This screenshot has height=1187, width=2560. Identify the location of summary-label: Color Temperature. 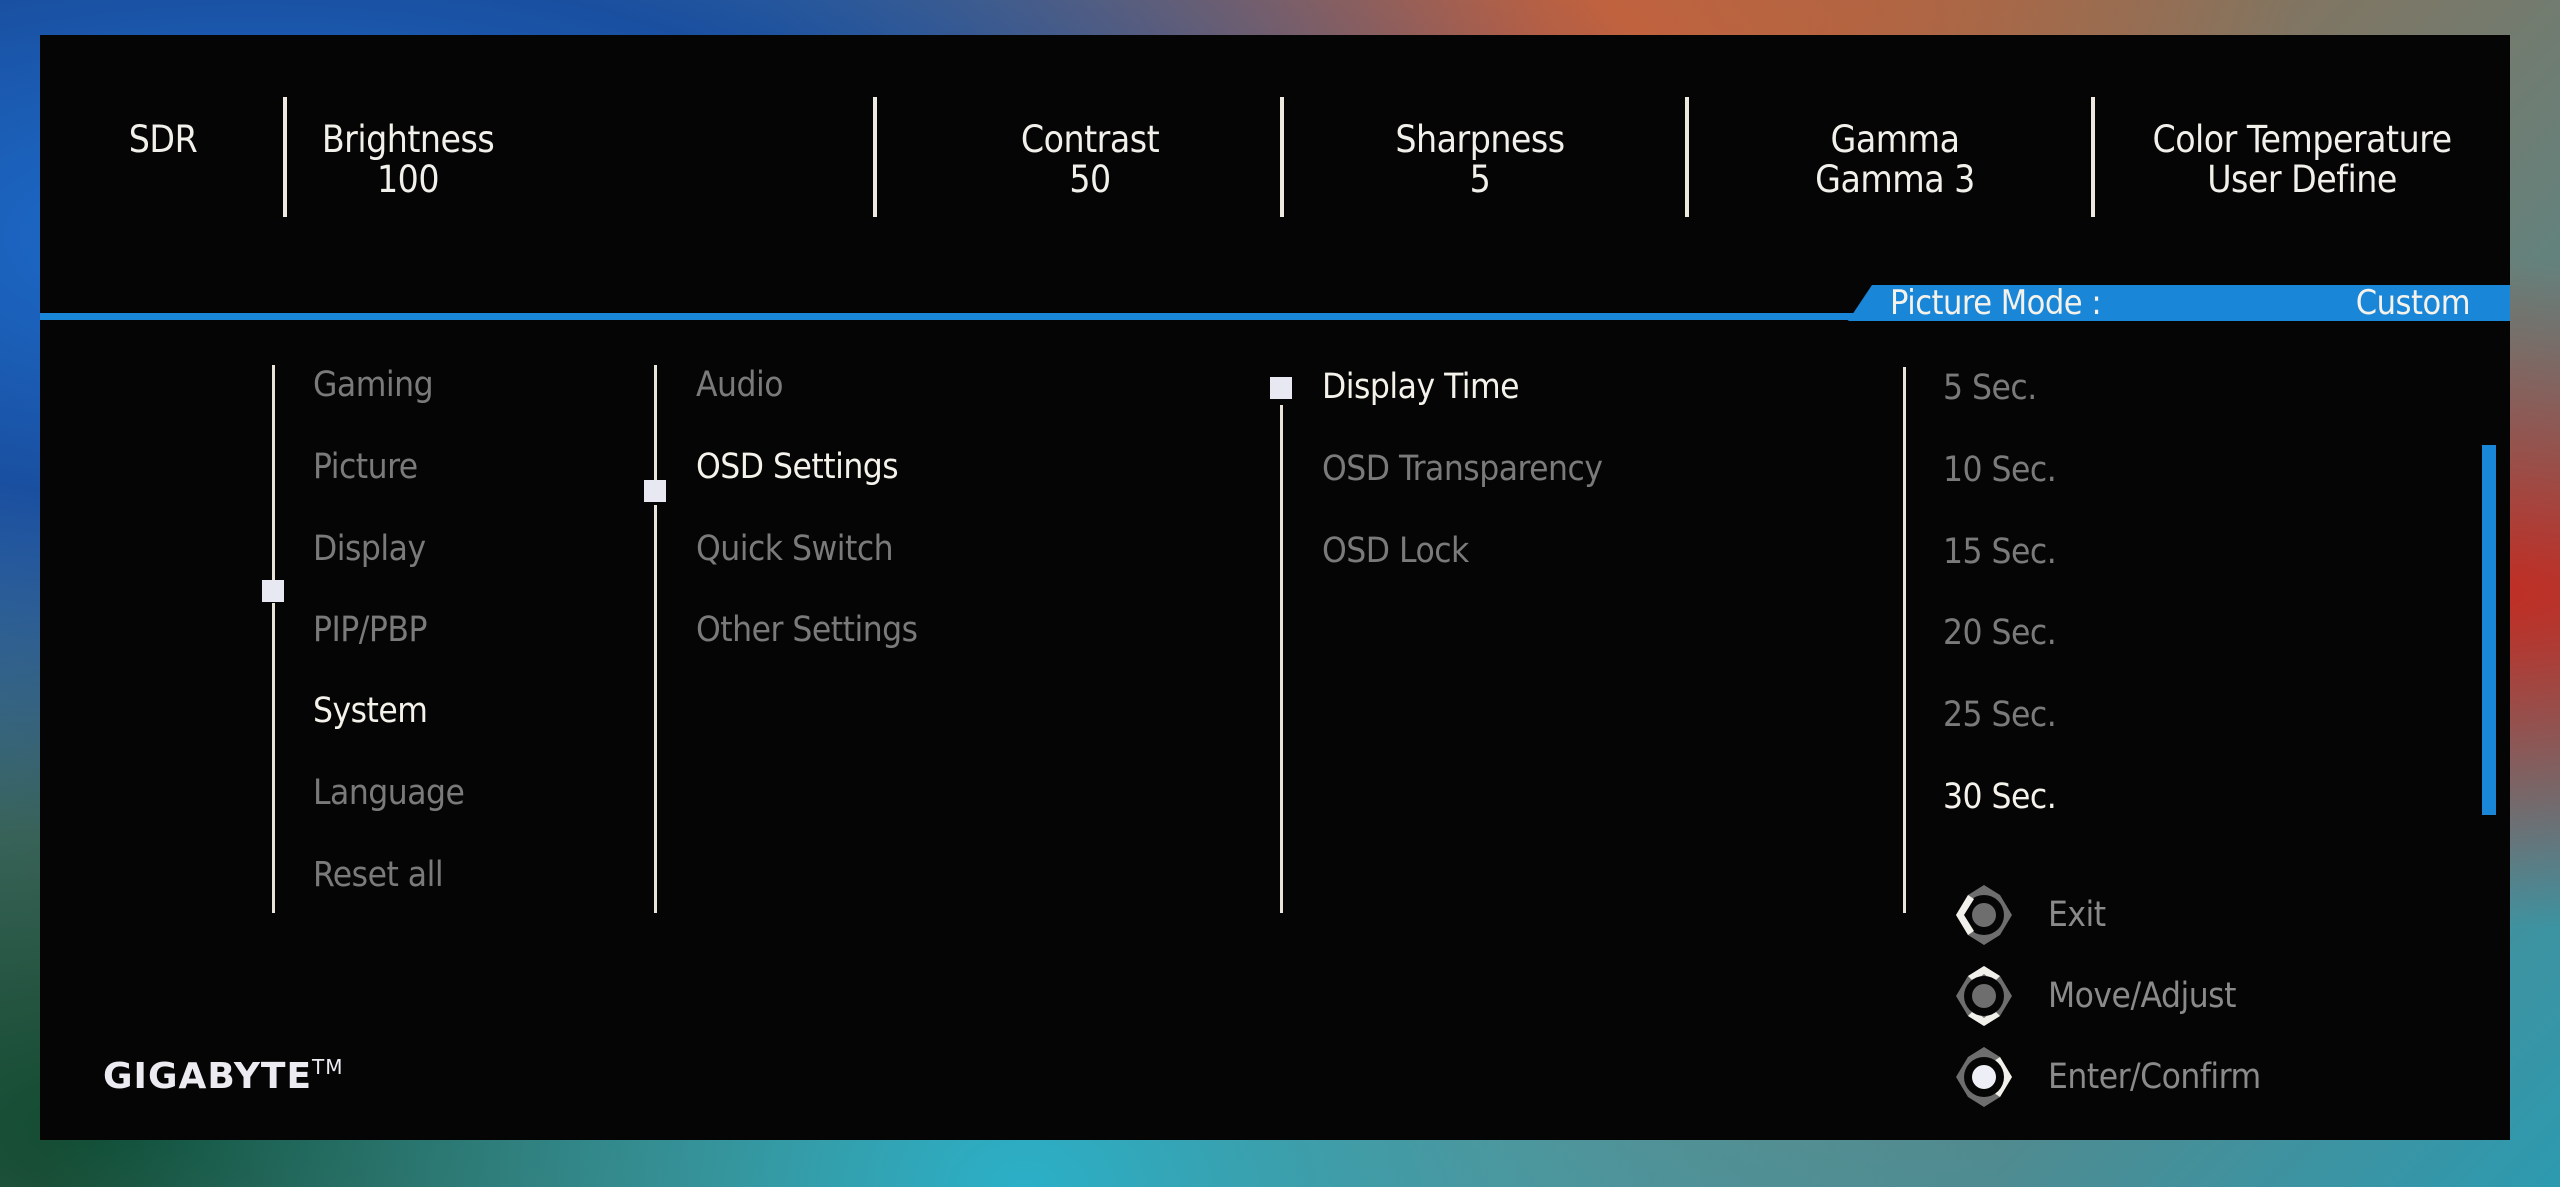
(2302, 139).